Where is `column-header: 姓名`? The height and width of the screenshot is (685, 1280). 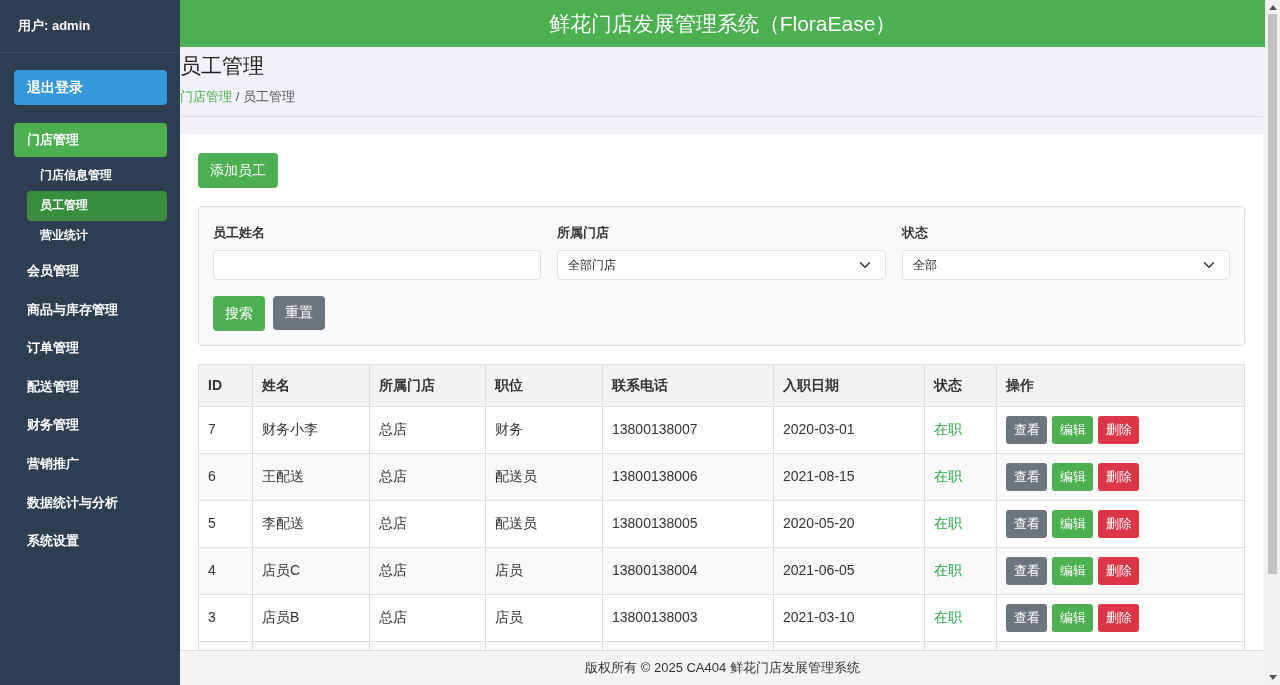 column-header: 姓名 is located at coordinates (311, 385).